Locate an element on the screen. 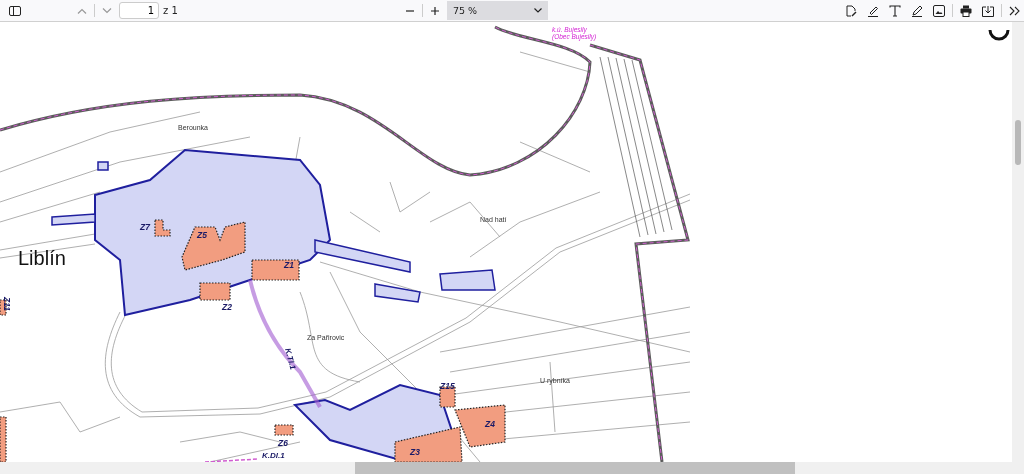  horizontal-scrollbar is located at coordinates (512, 468).